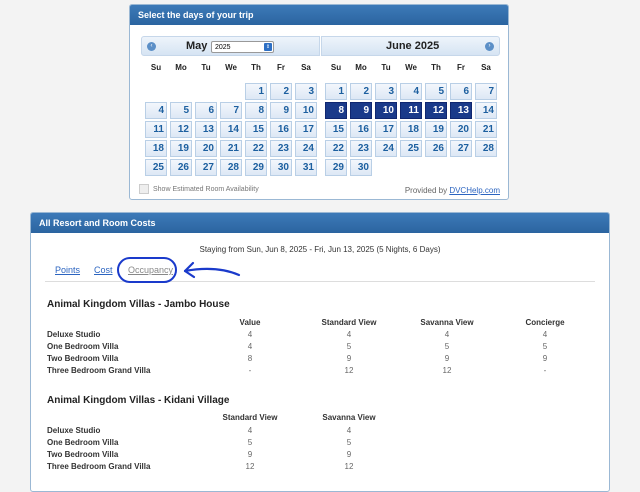 The width and height of the screenshot is (640, 492). What do you see at coordinates (151, 46) in the screenshot?
I see `chevron-left-icon: ‹` at bounding box center [151, 46].